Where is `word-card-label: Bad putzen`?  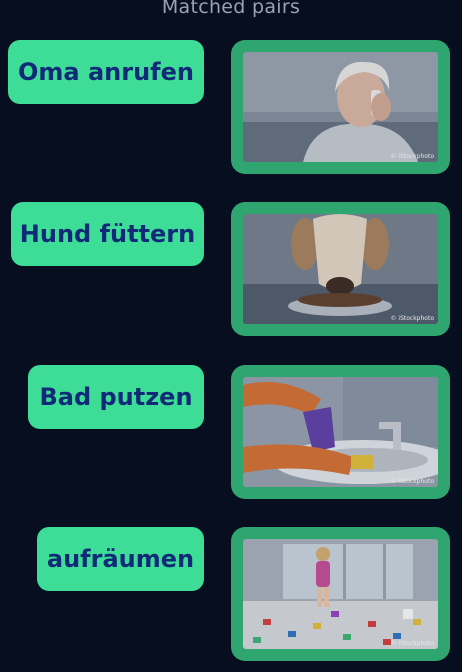 word-card-label: Bad putzen is located at coordinates (116, 397).